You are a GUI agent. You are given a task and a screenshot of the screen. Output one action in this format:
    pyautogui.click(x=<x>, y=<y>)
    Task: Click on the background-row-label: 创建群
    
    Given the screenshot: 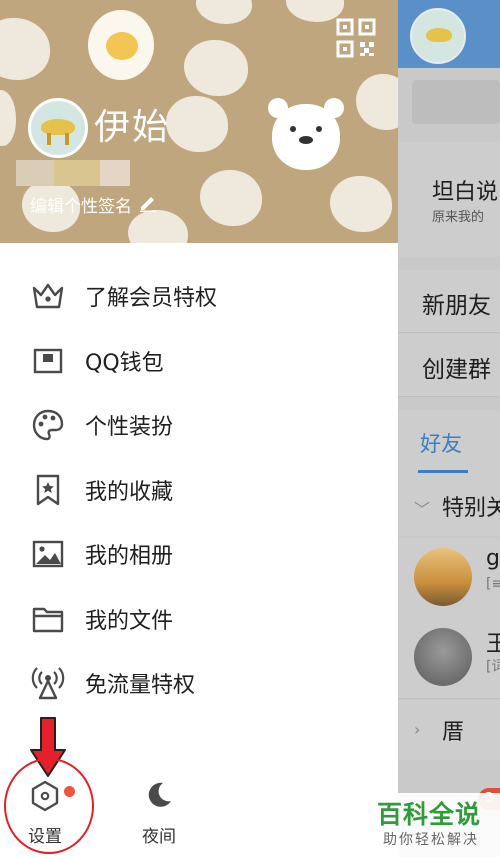 What is the action you would take?
    pyautogui.click(x=456, y=370)
    